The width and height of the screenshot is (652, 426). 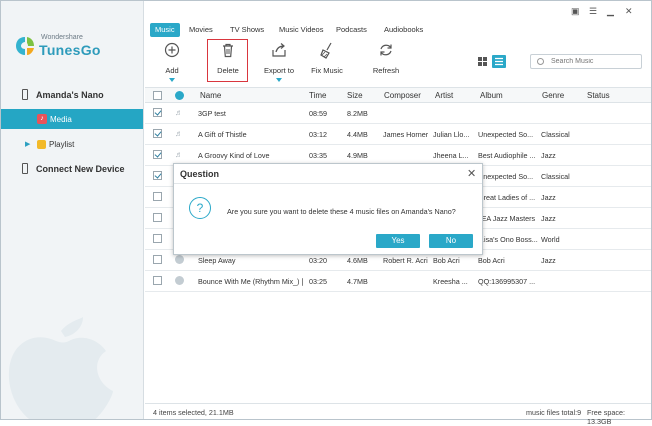 What do you see at coordinates (398, 113) in the screenshot?
I see `table-row: ♬ 3GP test 08:59 8.2MB` at bounding box center [398, 113].